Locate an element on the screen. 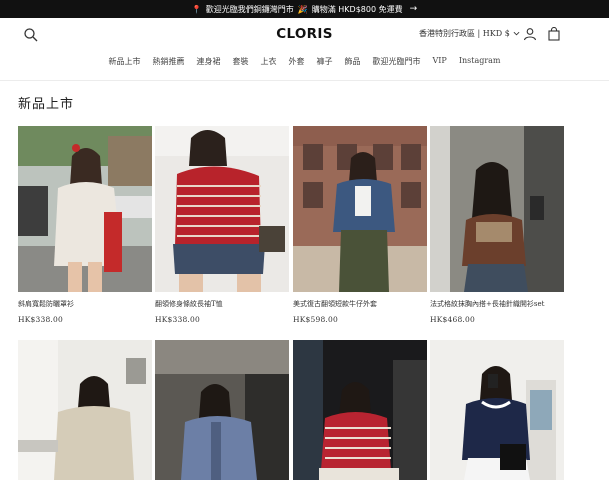 This screenshot has width=609, height=480. nav-item-tops: 上衣 is located at coordinates (268, 64).